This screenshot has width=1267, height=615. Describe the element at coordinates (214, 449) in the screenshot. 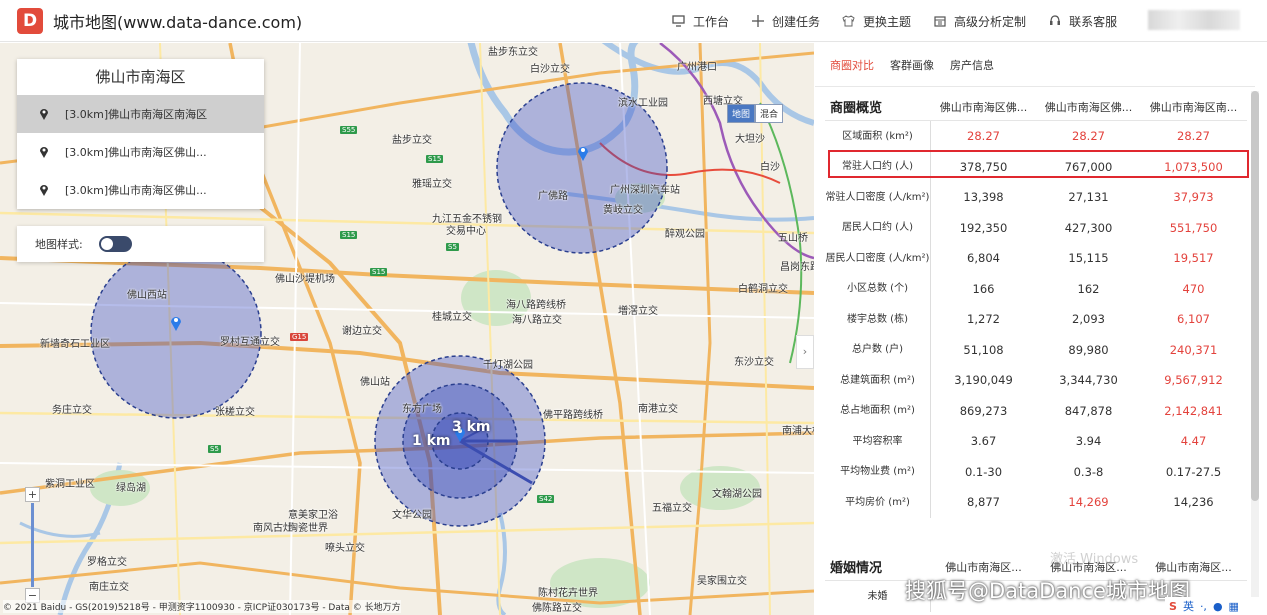

I see `road-badge: S5` at that location.